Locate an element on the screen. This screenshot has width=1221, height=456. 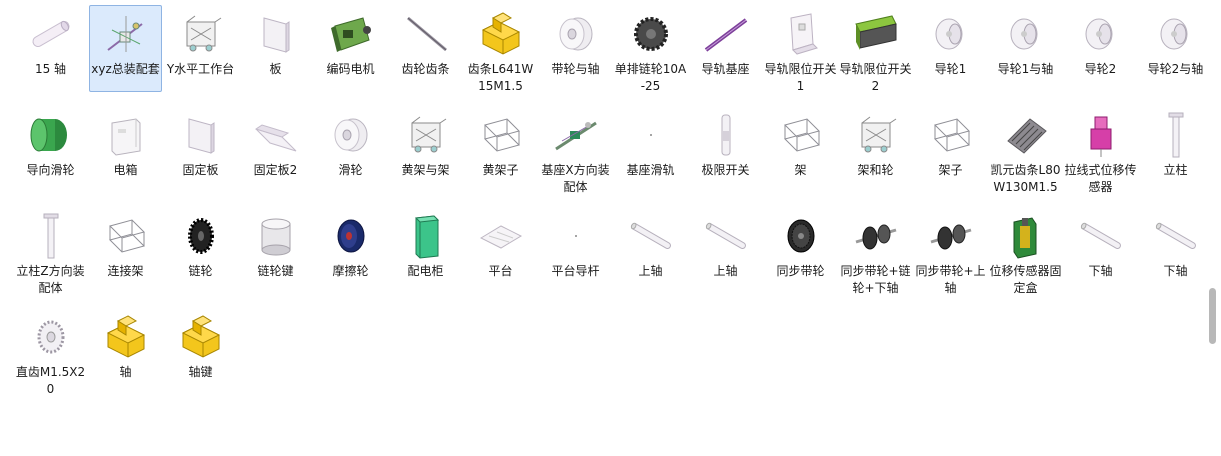
file-name-label: 轴键 is located at coordinates (200, 372).